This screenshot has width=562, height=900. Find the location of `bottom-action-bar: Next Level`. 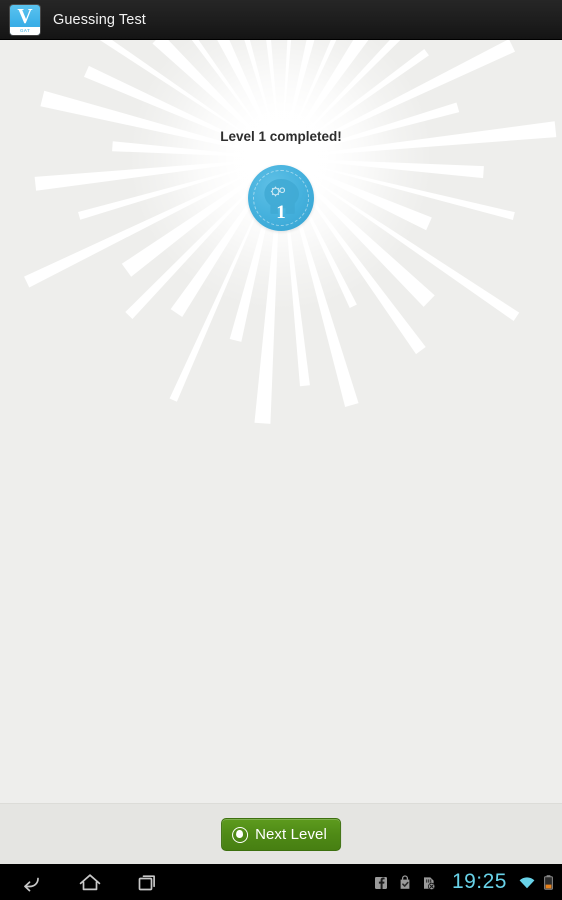

bottom-action-bar: Next Level is located at coordinates (281, 833).